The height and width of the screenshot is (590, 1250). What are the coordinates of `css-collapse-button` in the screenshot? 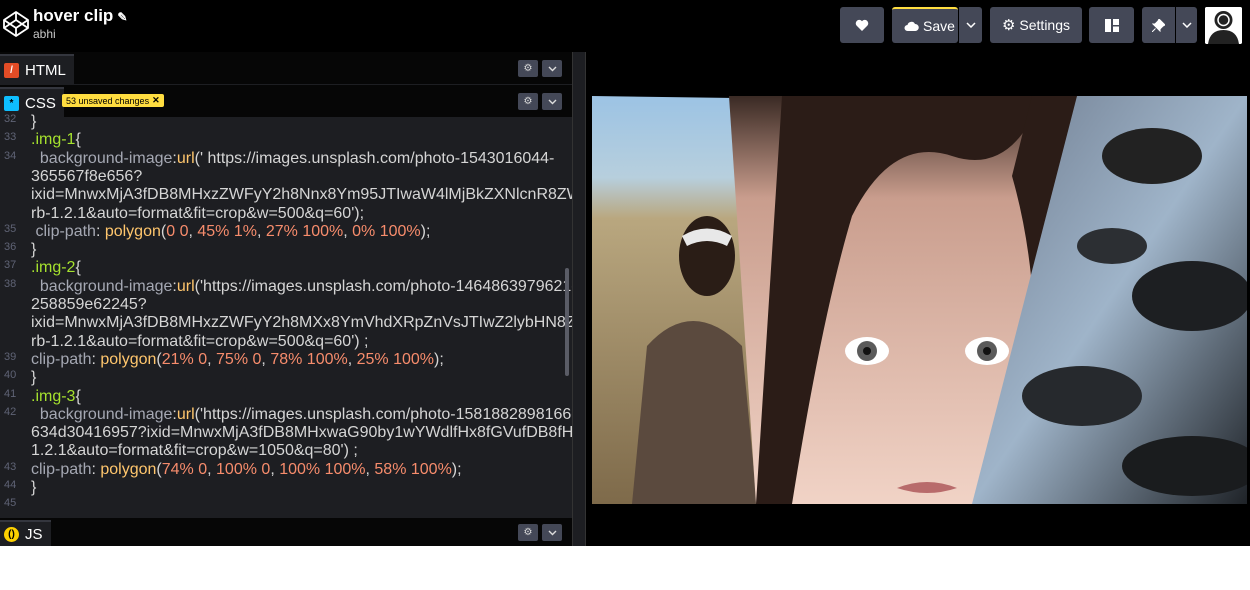 It's located at (552, 101).